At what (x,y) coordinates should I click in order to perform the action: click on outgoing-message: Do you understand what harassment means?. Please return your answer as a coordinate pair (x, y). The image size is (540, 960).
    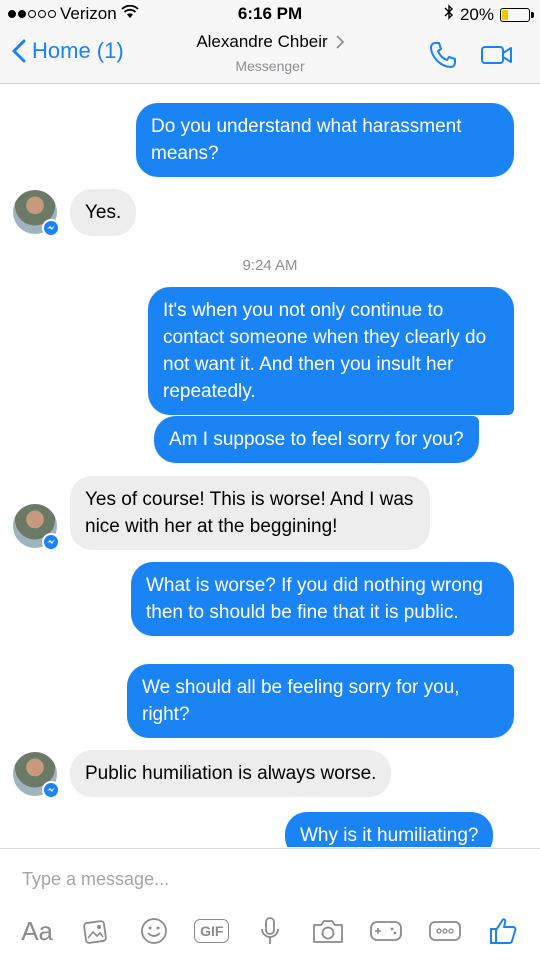
    Looking at the image, I should click on (325, 140).